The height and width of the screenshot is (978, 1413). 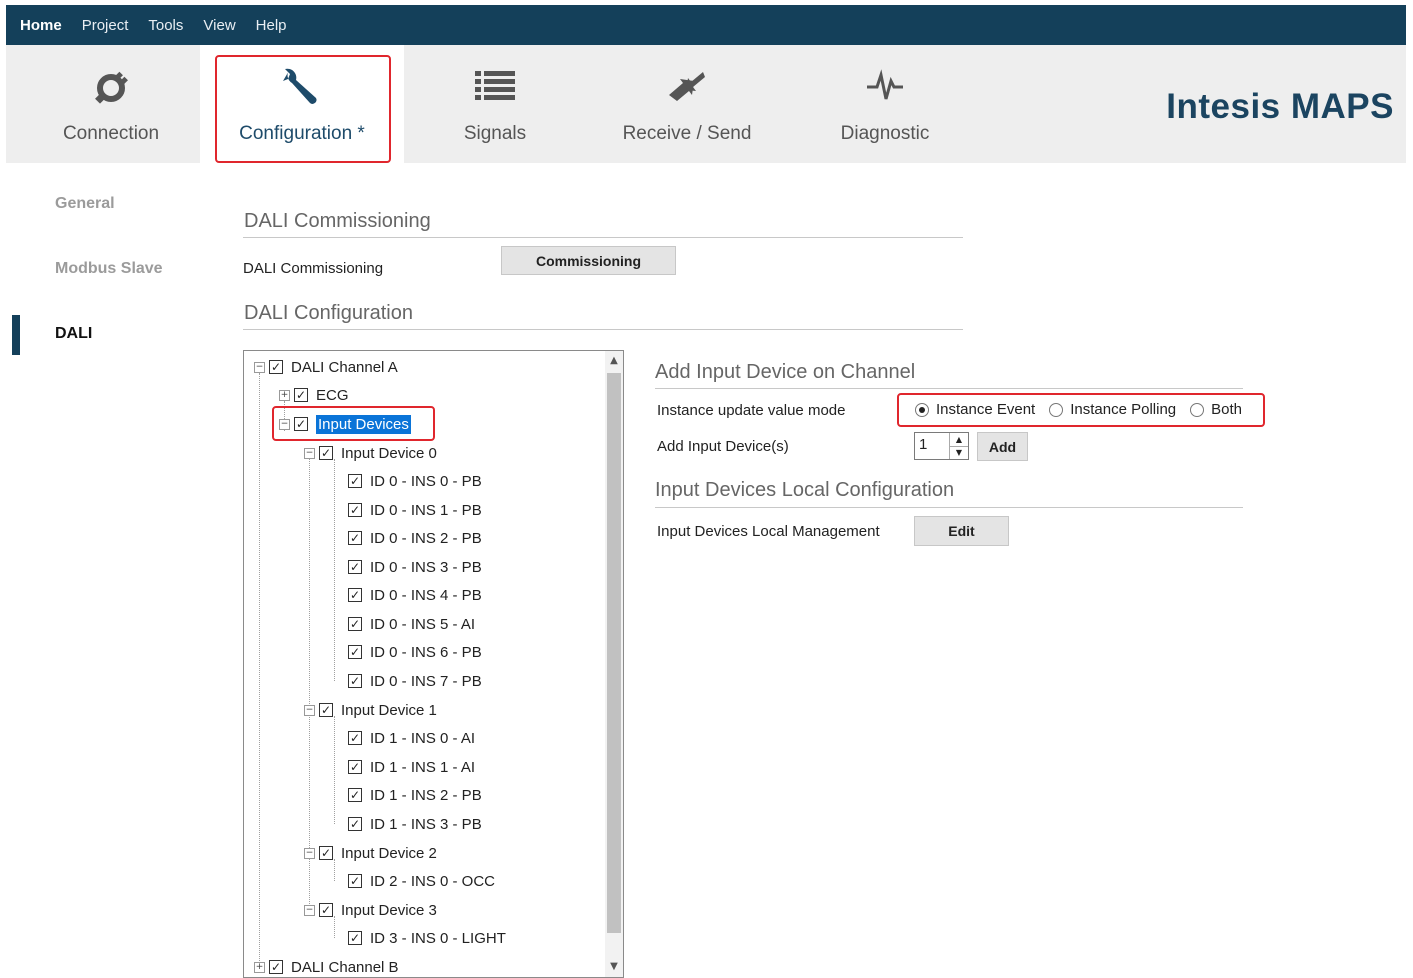 What do you see at coordinates (415, 652) in the screenshot?
I see `tree-leaf: ✓ ID 0 - INS 6 - PB` at bounding box center [415, 652].